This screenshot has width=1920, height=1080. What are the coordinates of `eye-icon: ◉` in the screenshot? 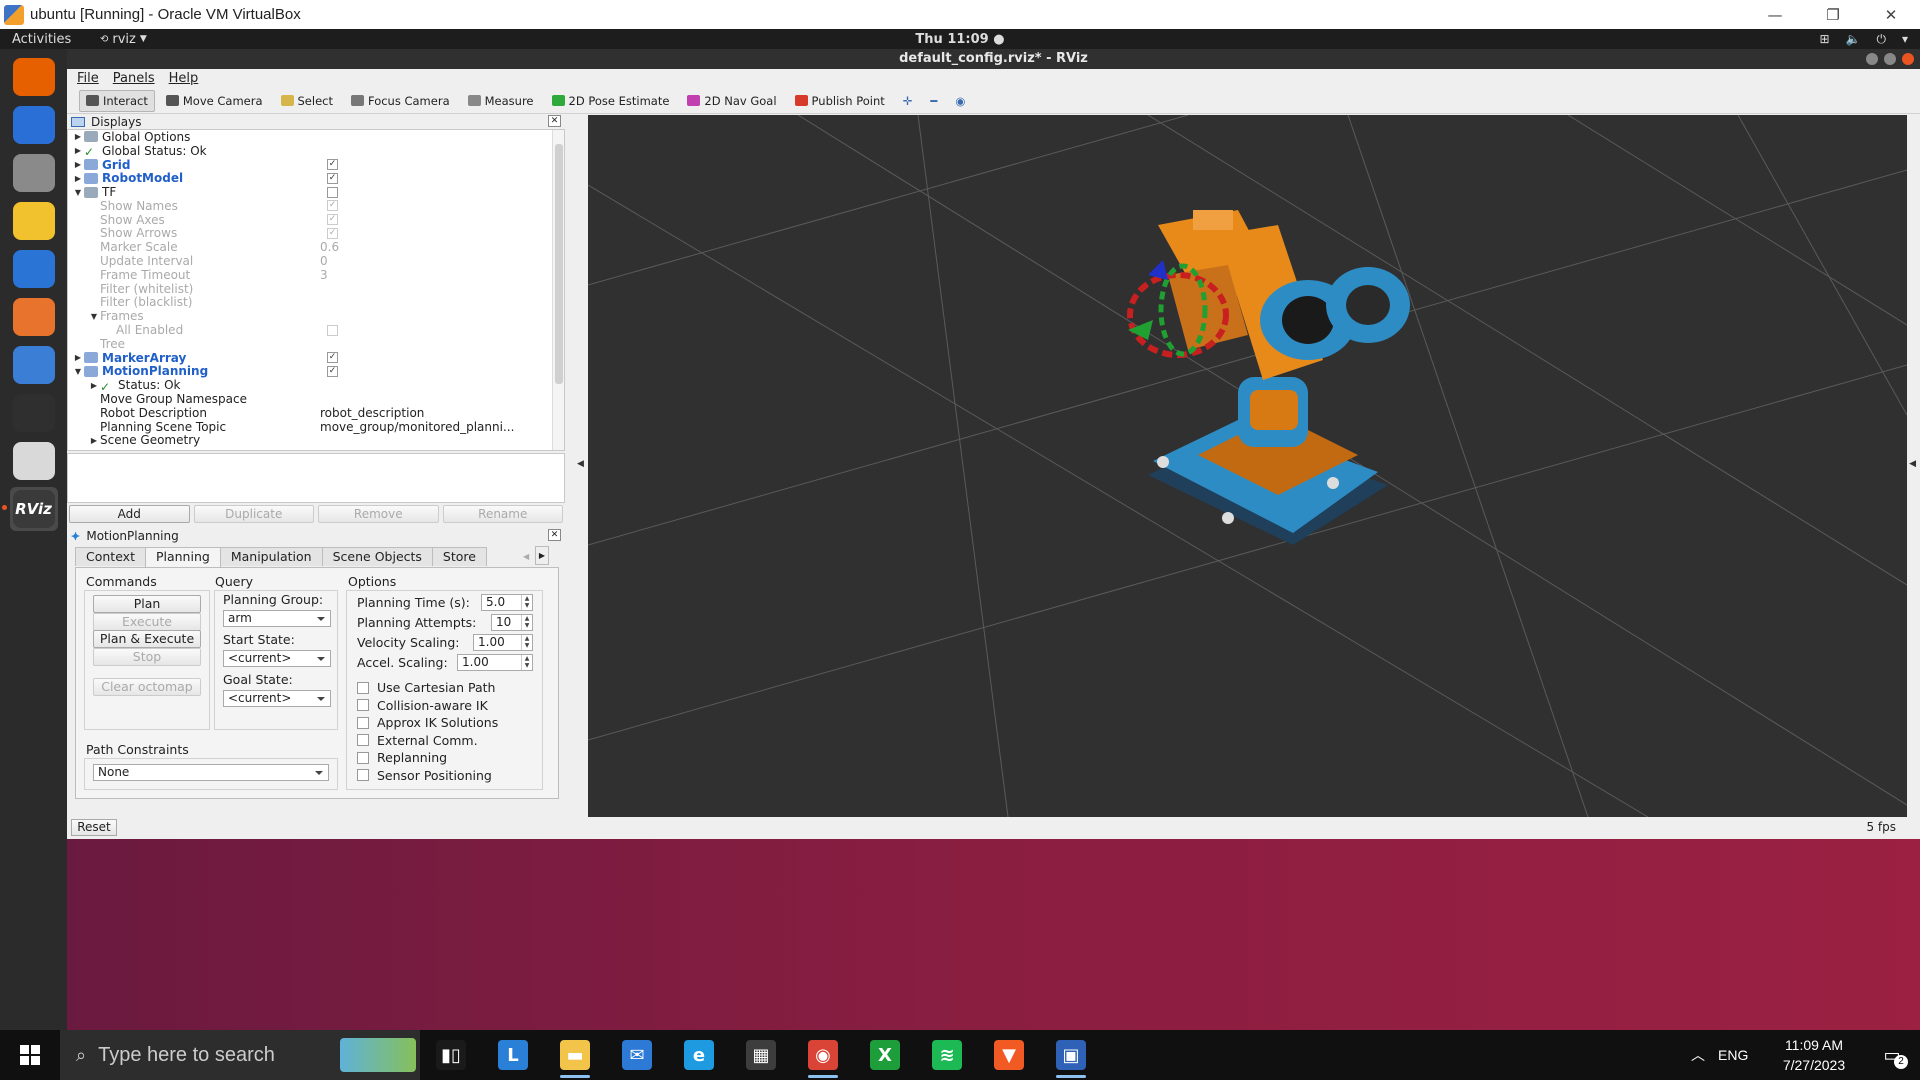 It's located at (960, 101).